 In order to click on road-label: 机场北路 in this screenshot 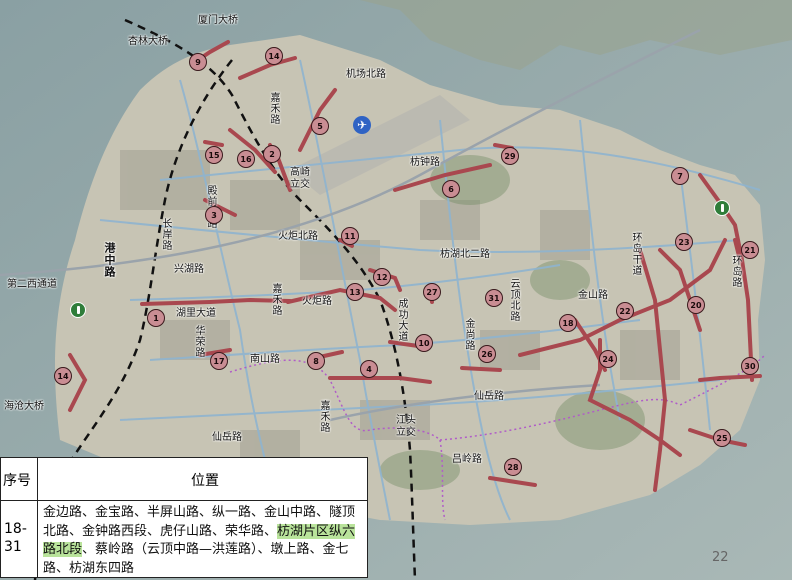, I will do `click(366, 74)`.